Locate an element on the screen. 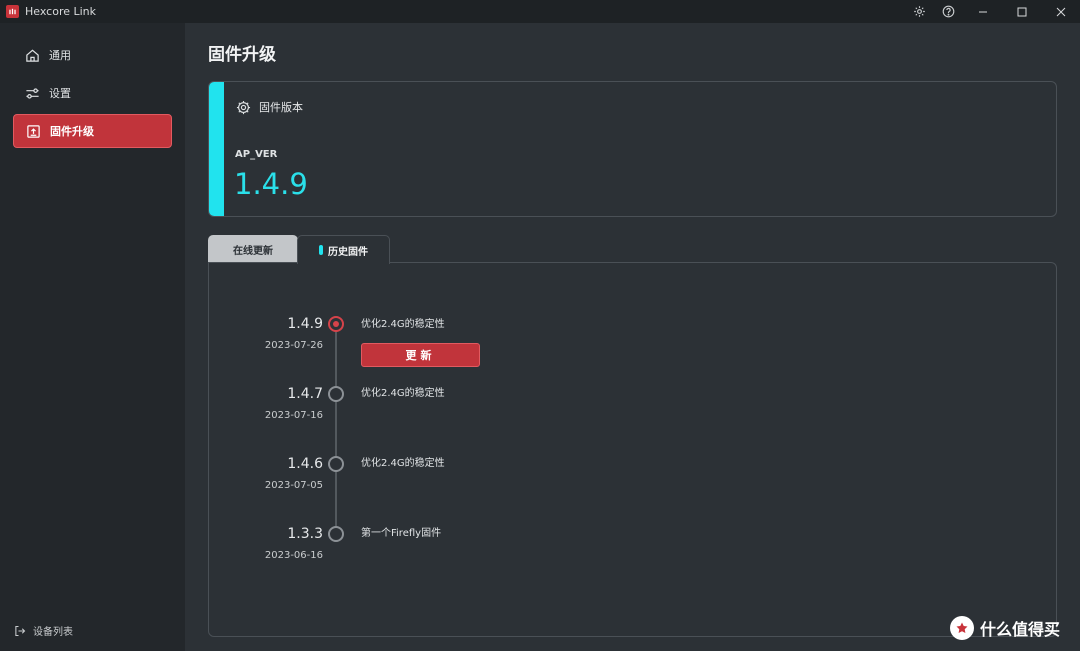 The width and height of the screenshot is (1080, 651). history-date: 2023-07-05 is located at coordinates (293, 485).